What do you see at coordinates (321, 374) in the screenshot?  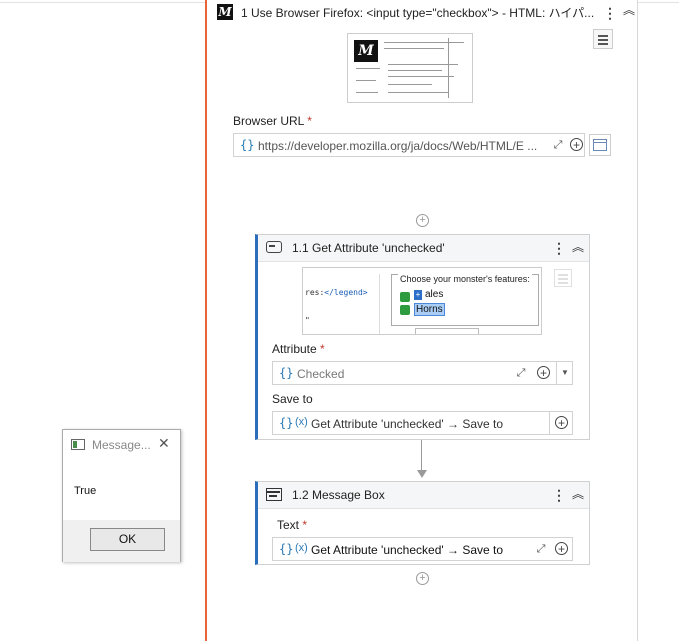 I see `attribute-value: Checked` at bounding box center [321, 374].